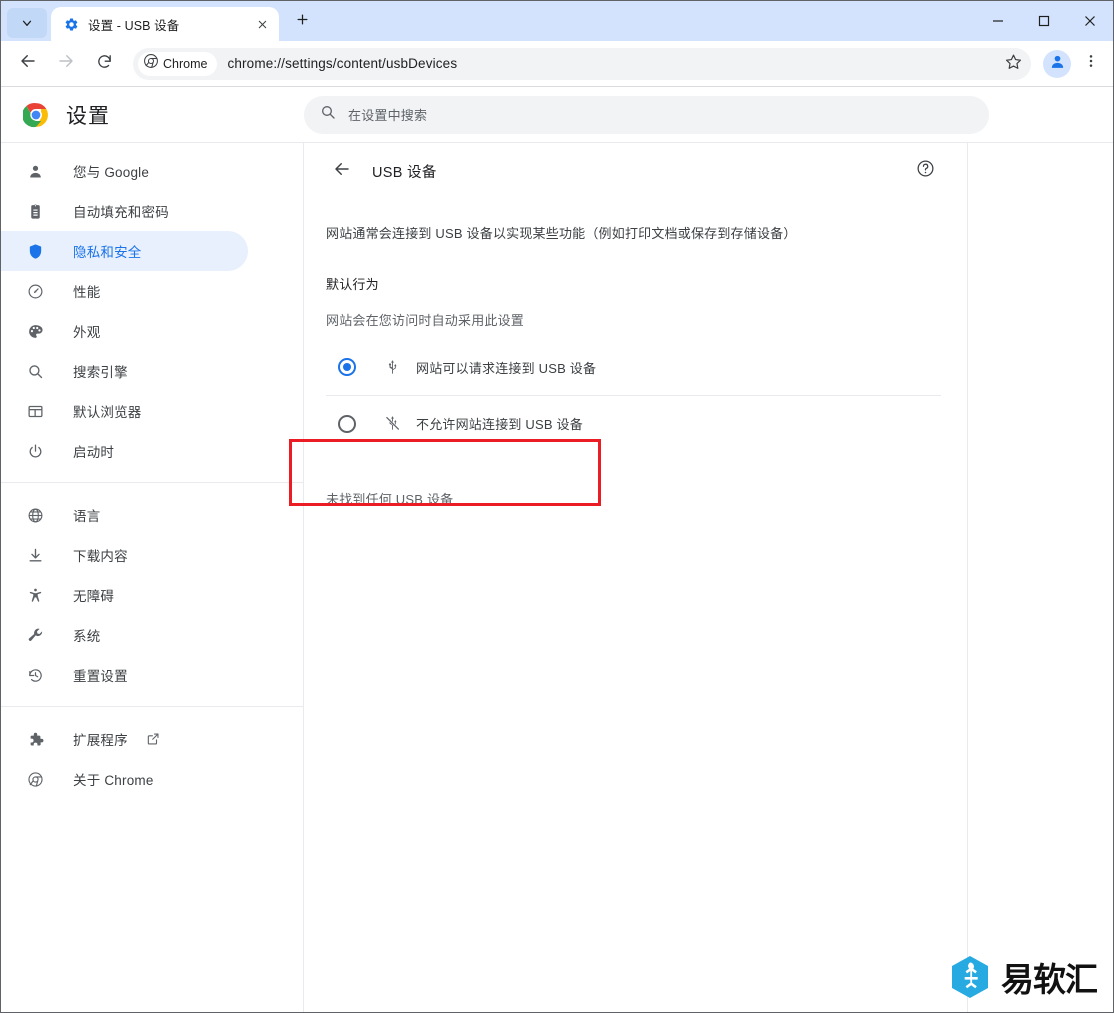 The width and height of the screenshot is (1114, 1013). I want to click on chrome-chip-label: Chrome, so click(185, 63).